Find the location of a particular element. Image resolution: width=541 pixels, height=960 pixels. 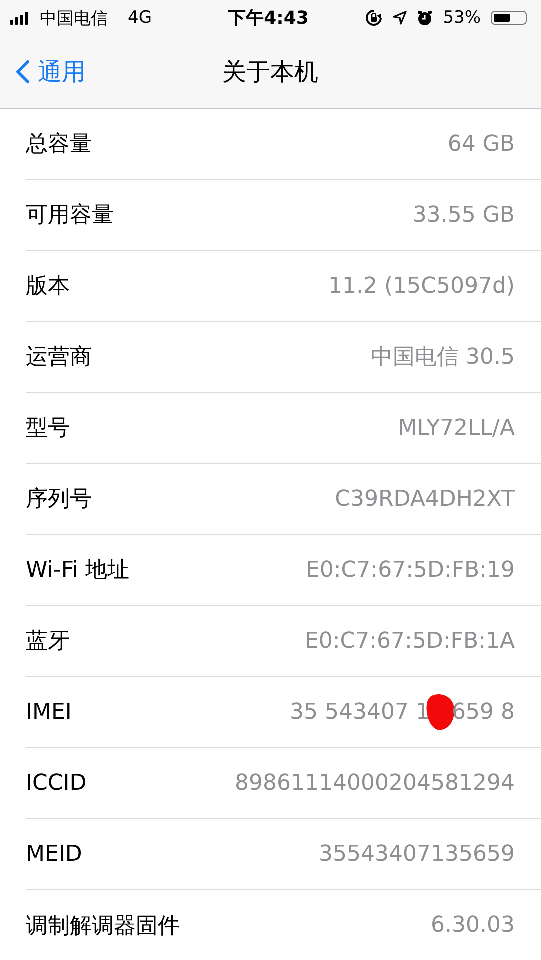

battery-percent: 53% is located at coordinates (462, 18).